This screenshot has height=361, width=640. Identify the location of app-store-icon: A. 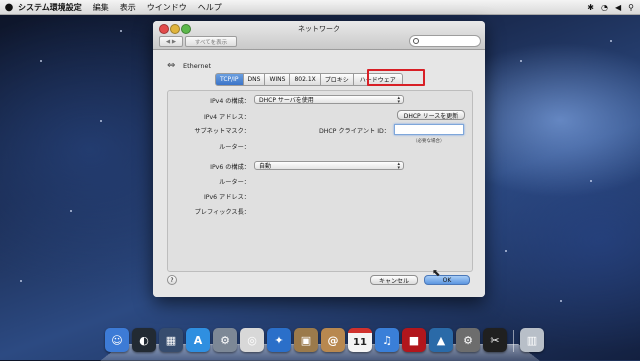
(198, 340).